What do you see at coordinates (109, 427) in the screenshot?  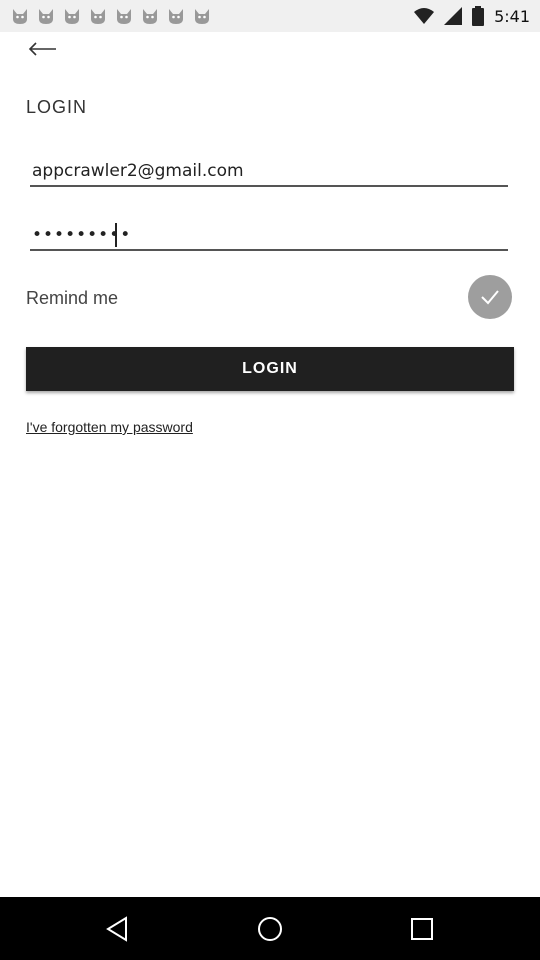 I see `forgot-password-link: I've forgotten my password` at bounding box center [109, 427].